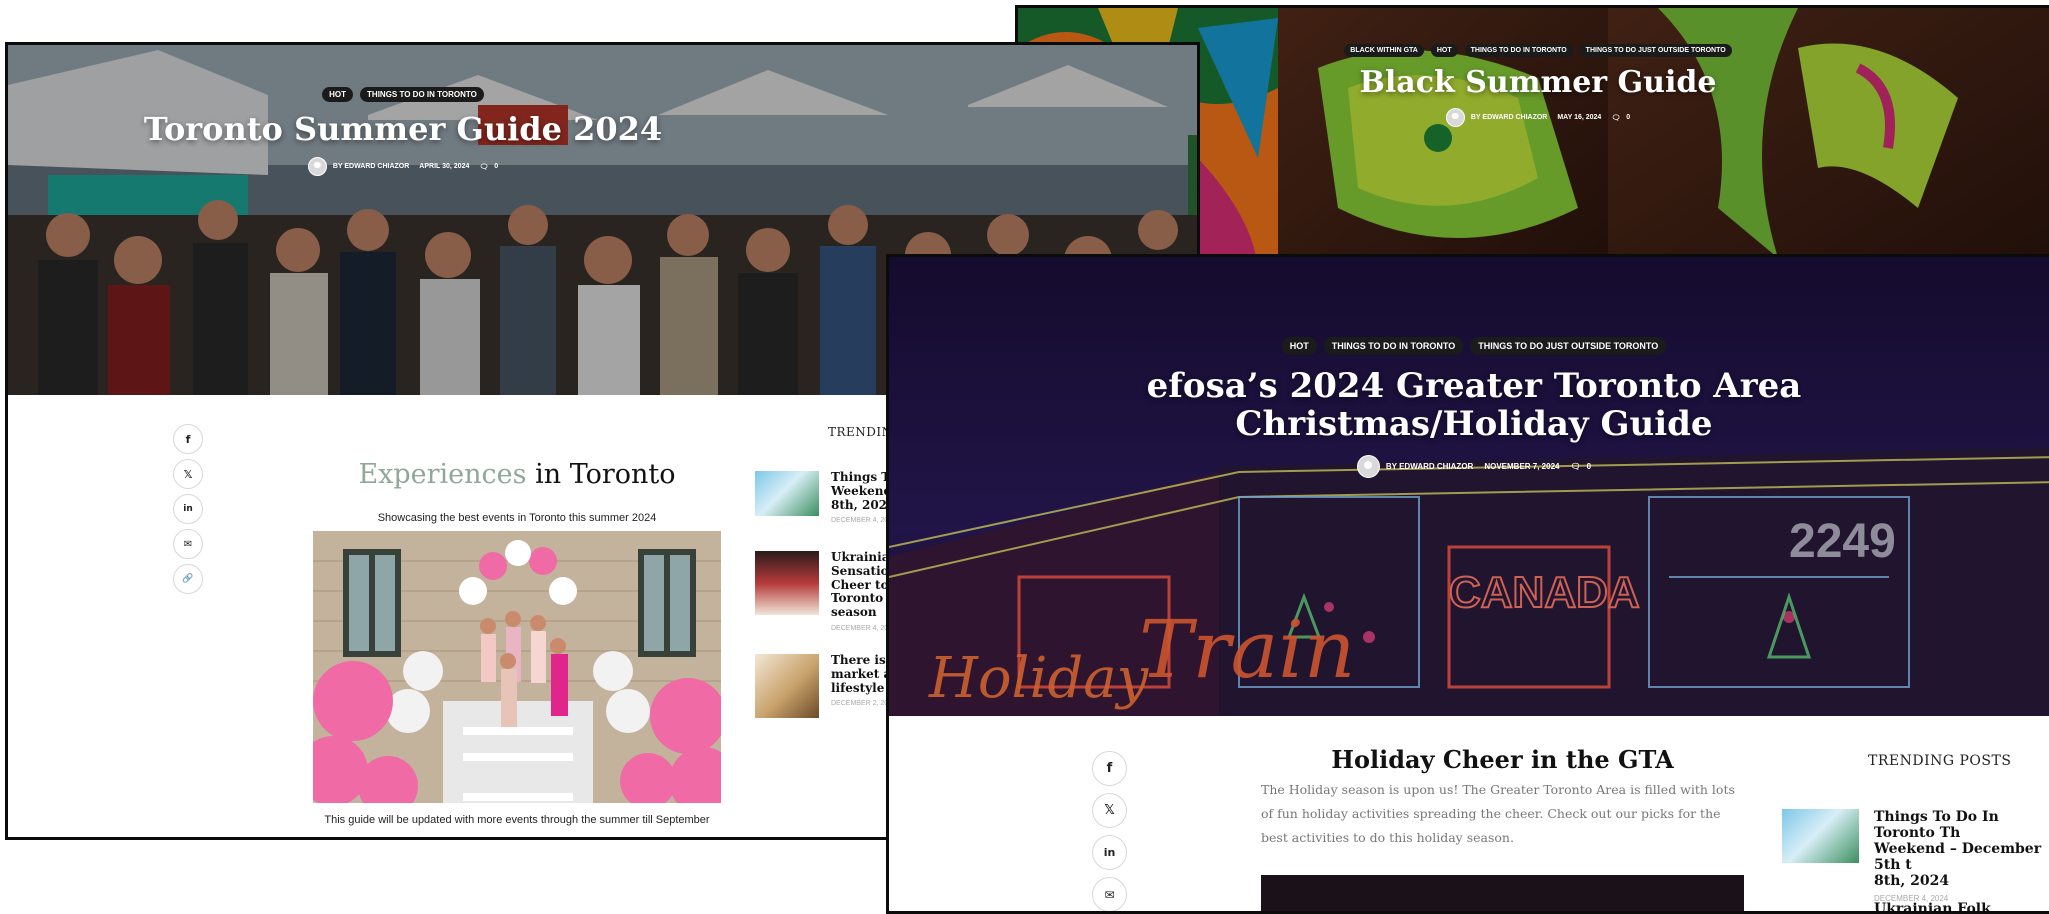 This screenshot has height=914, width=2049. Describe the element at coordinates (1502, 759) in the screenshot. I see `section-heading: Holiday Cheer in the GTA` at that location.